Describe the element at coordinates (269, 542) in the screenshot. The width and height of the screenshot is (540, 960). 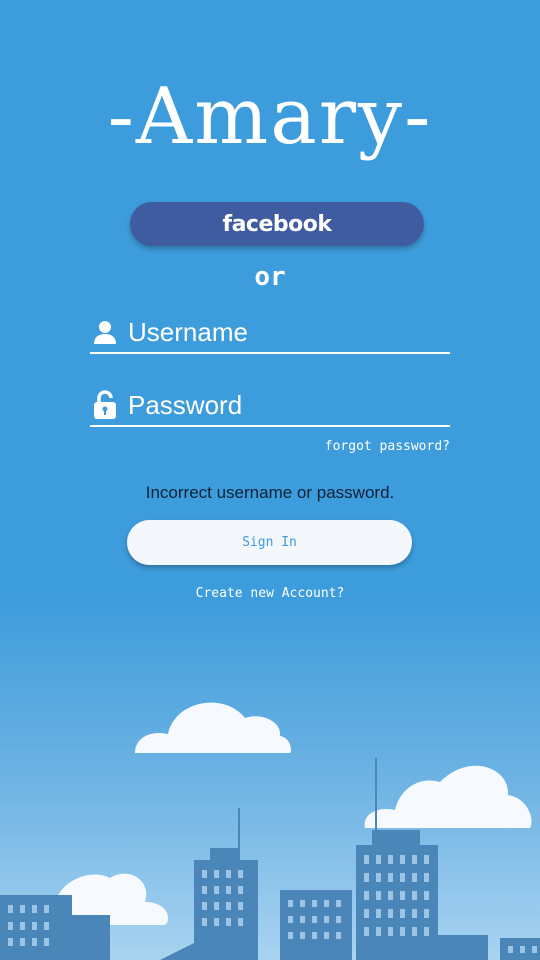
I see `sign-in-button: Sign In` at that location.